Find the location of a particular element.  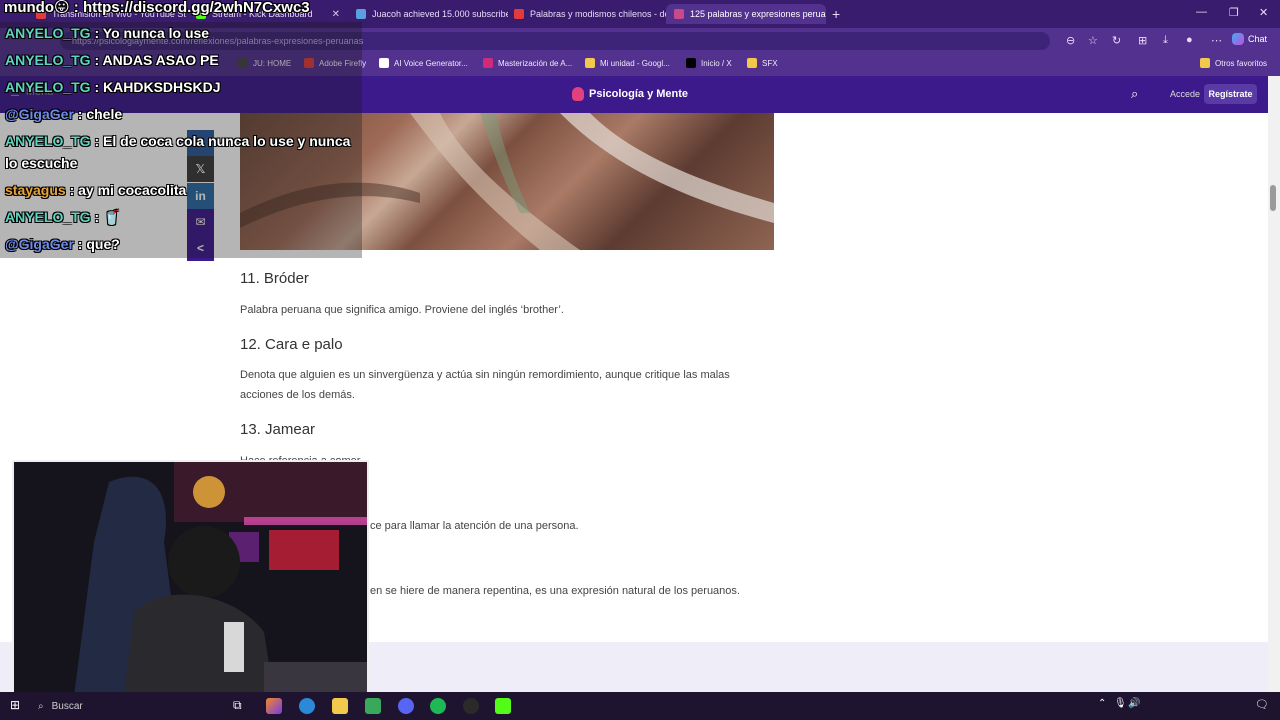

collections-icon: ⊞ is located at coordinates (1142, 40).